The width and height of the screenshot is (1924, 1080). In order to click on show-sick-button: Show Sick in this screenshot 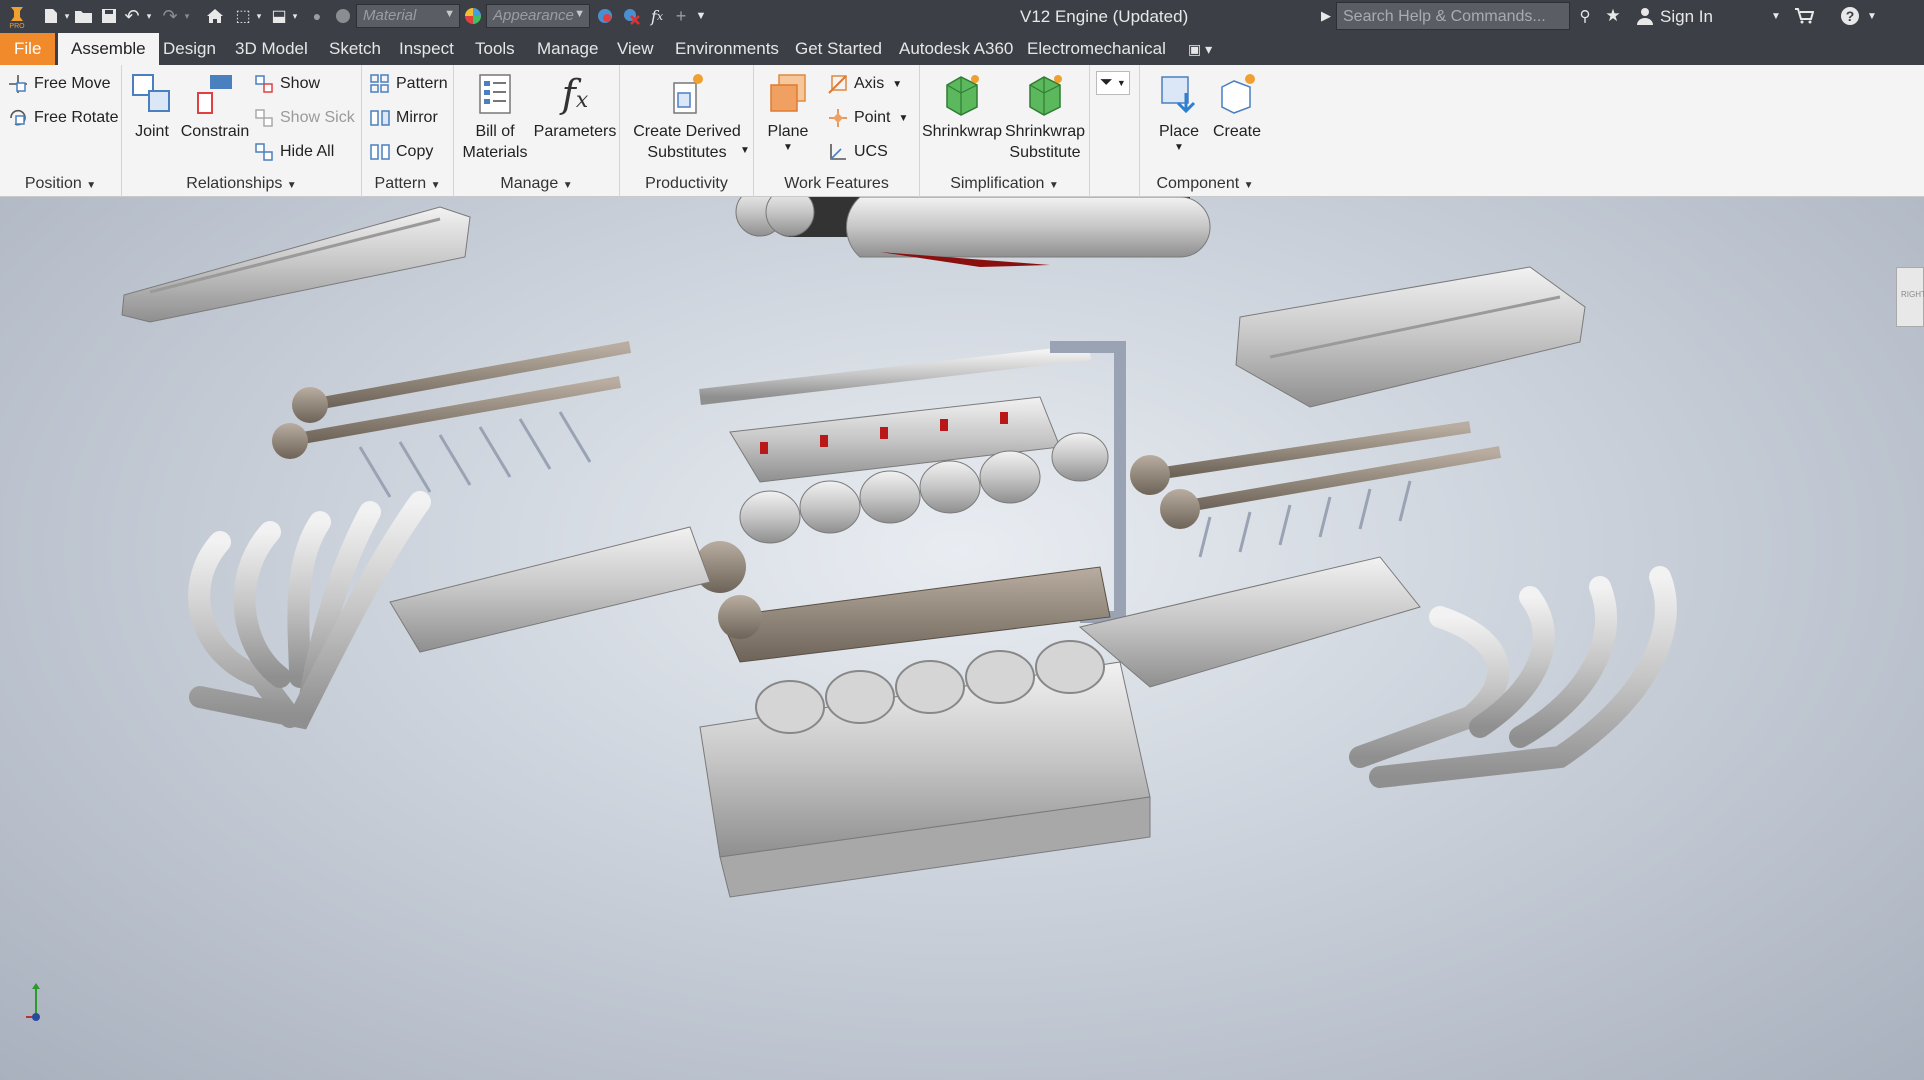, I will do `click(304, 118)`.